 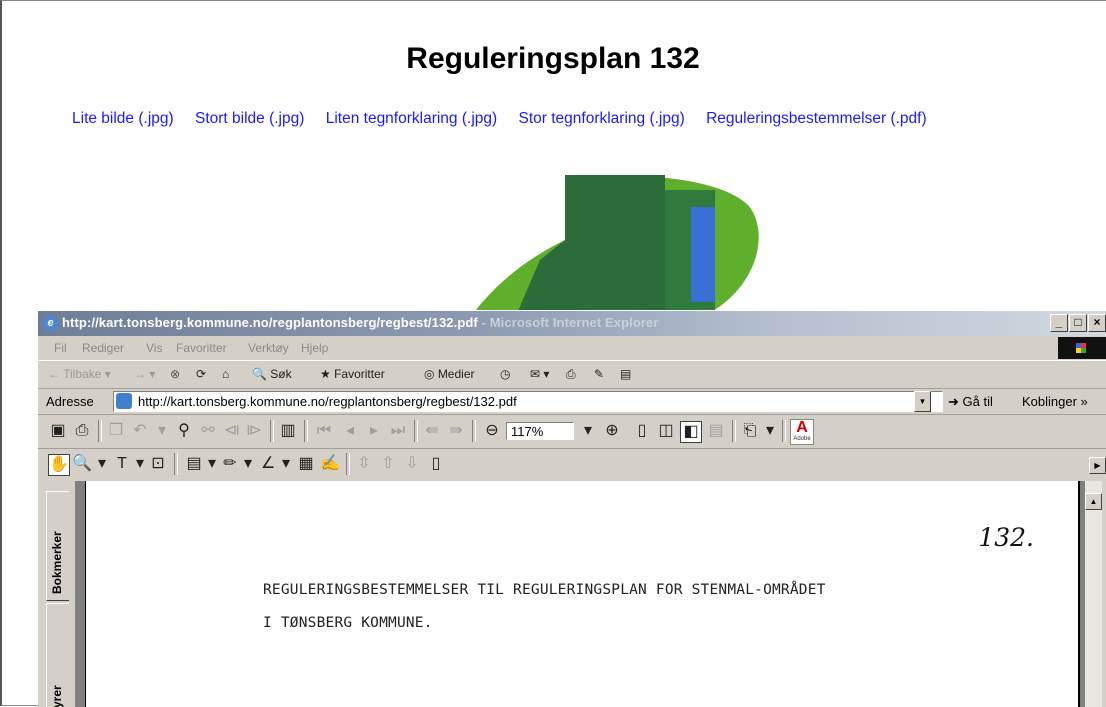 I want to click on pencil-icon: ✏, so click(x=230, y=464).